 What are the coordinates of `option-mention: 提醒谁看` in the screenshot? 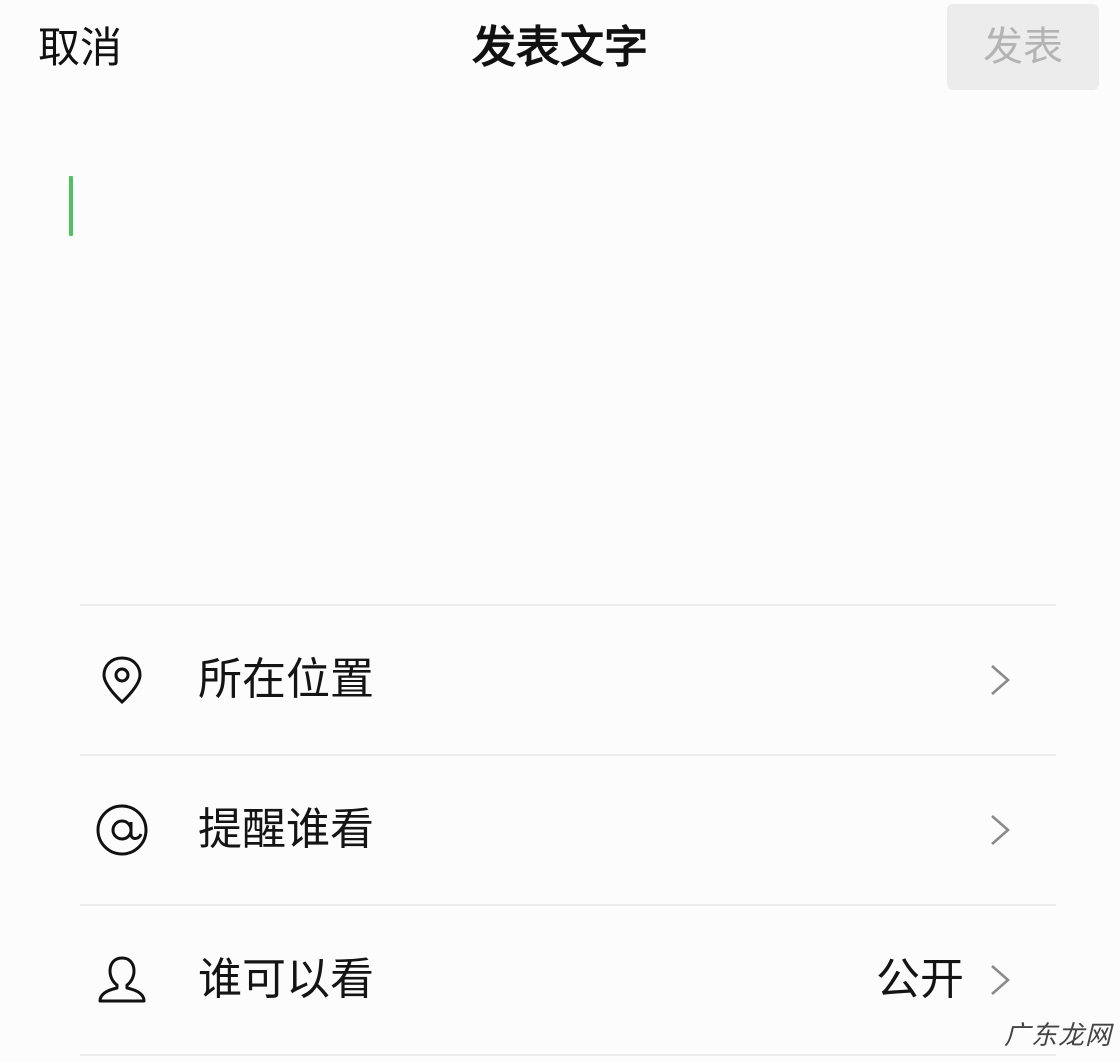 It's located at (568, 830).